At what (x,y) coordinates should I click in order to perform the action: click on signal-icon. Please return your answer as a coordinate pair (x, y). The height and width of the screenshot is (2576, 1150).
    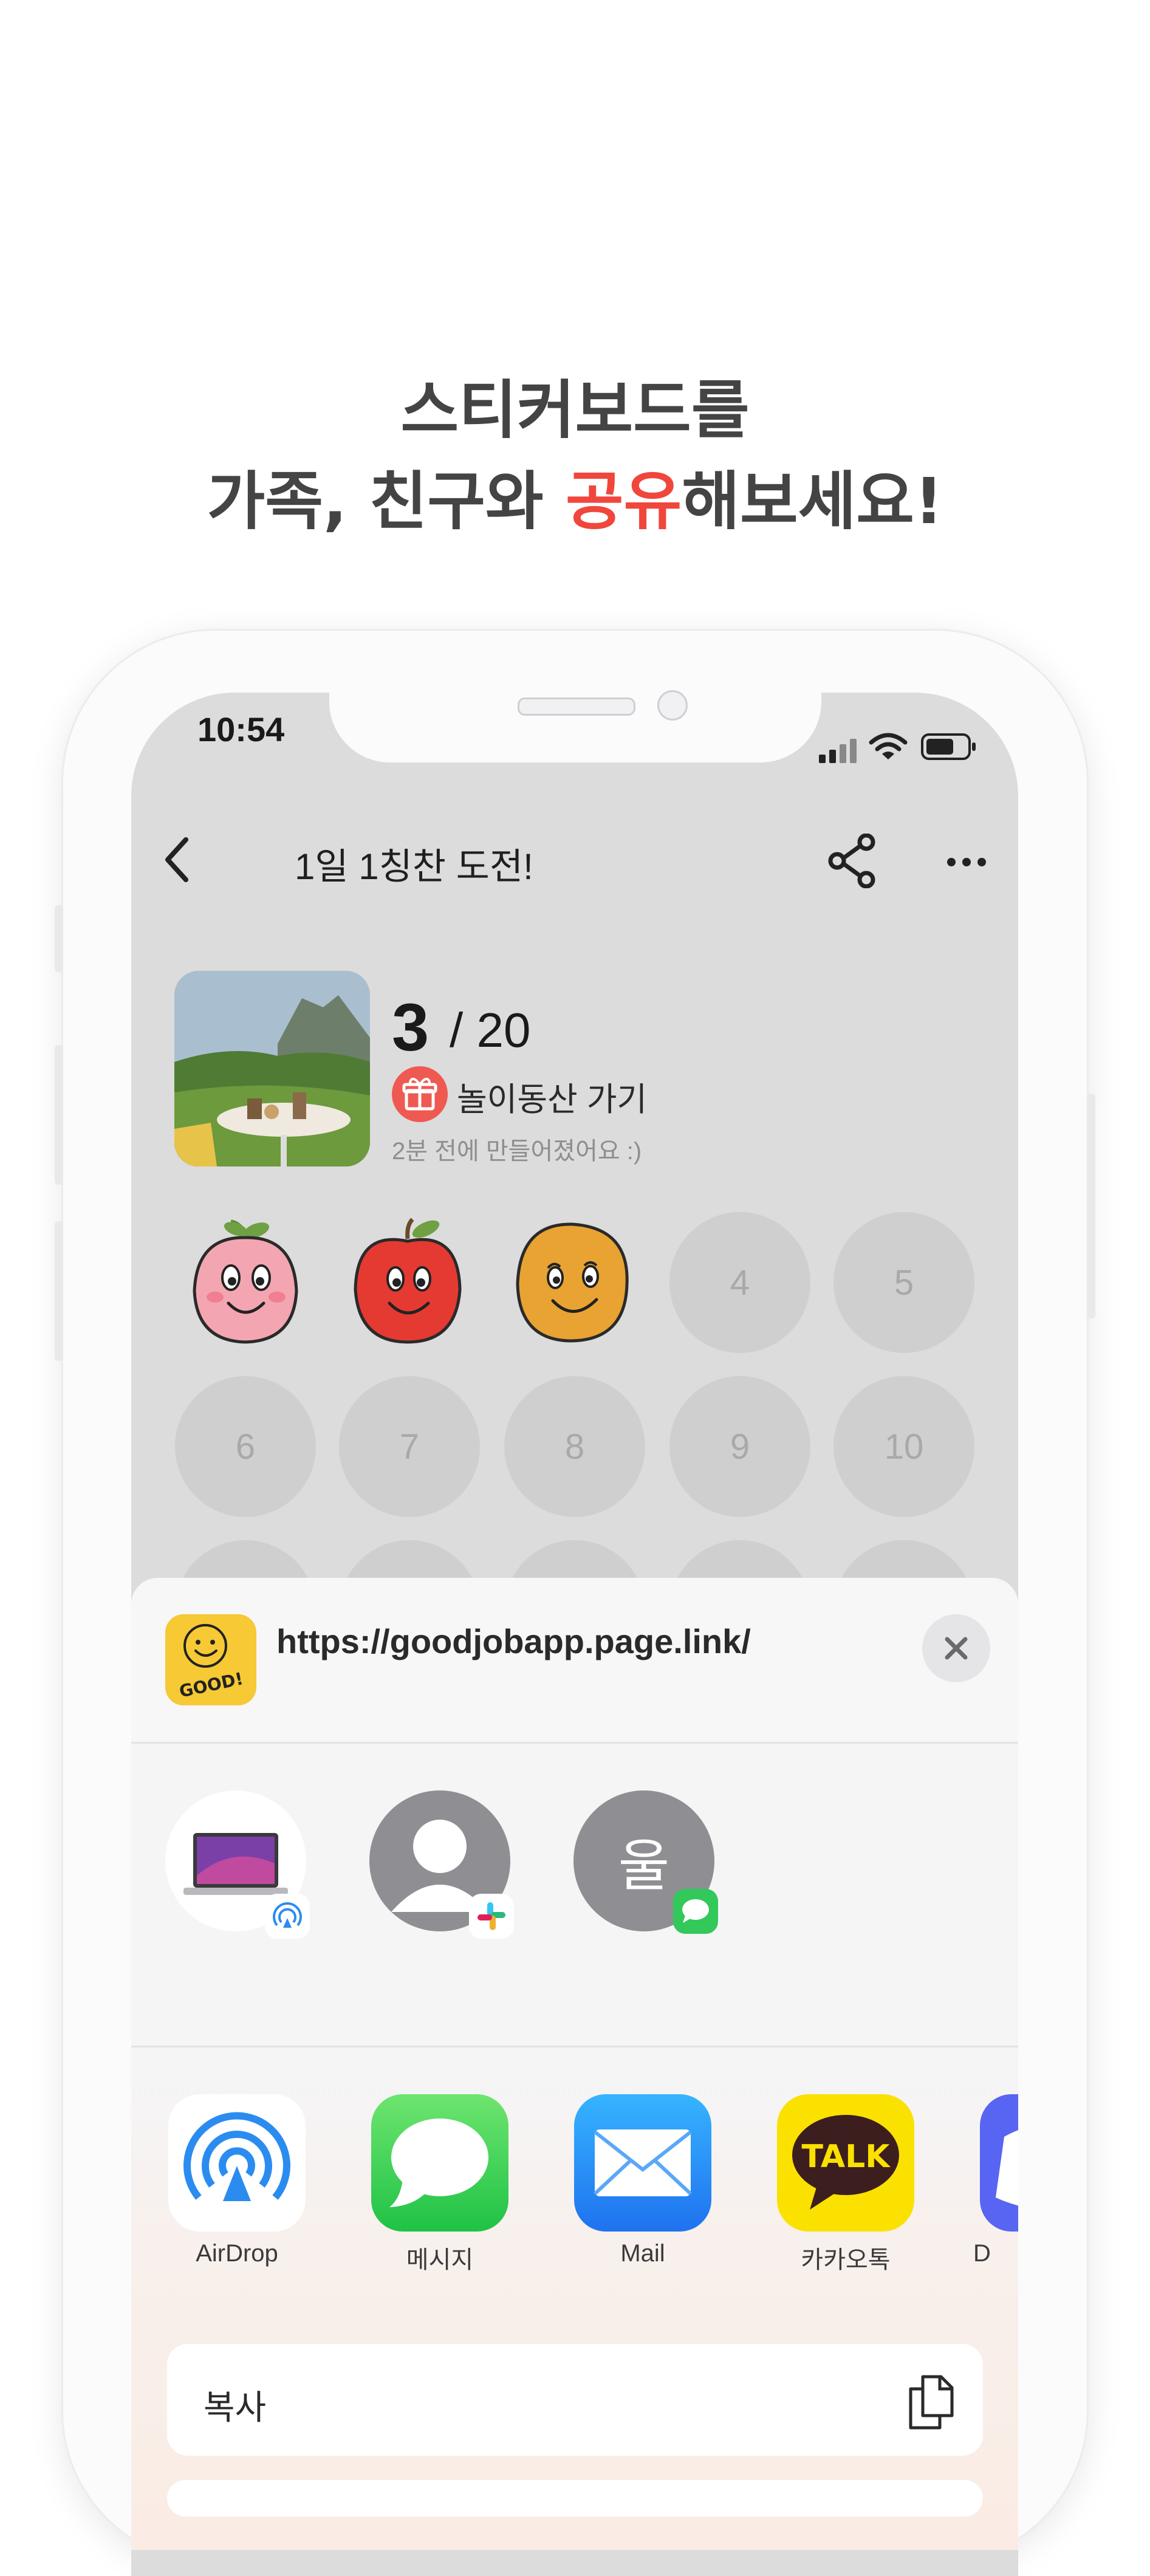
    Looking at the image, I should click on (839, 750).